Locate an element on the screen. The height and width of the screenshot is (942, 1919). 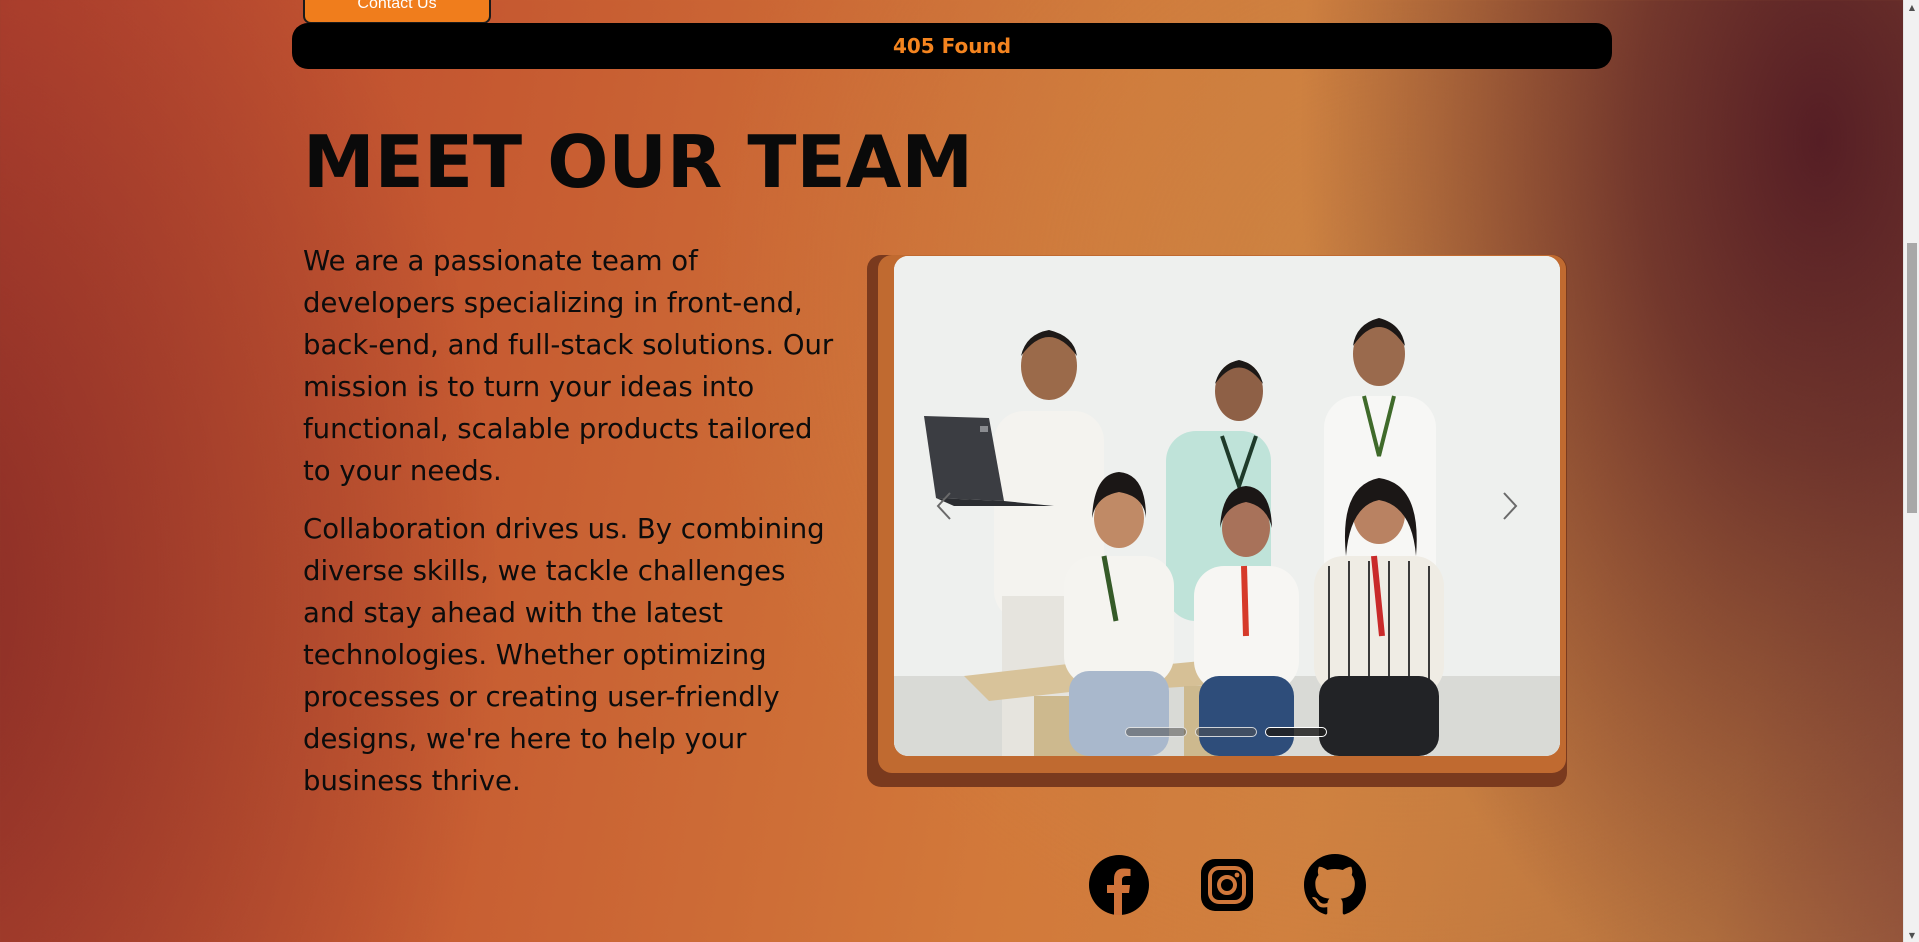
status-text: 405 Found is located at coordinates (952, 46).